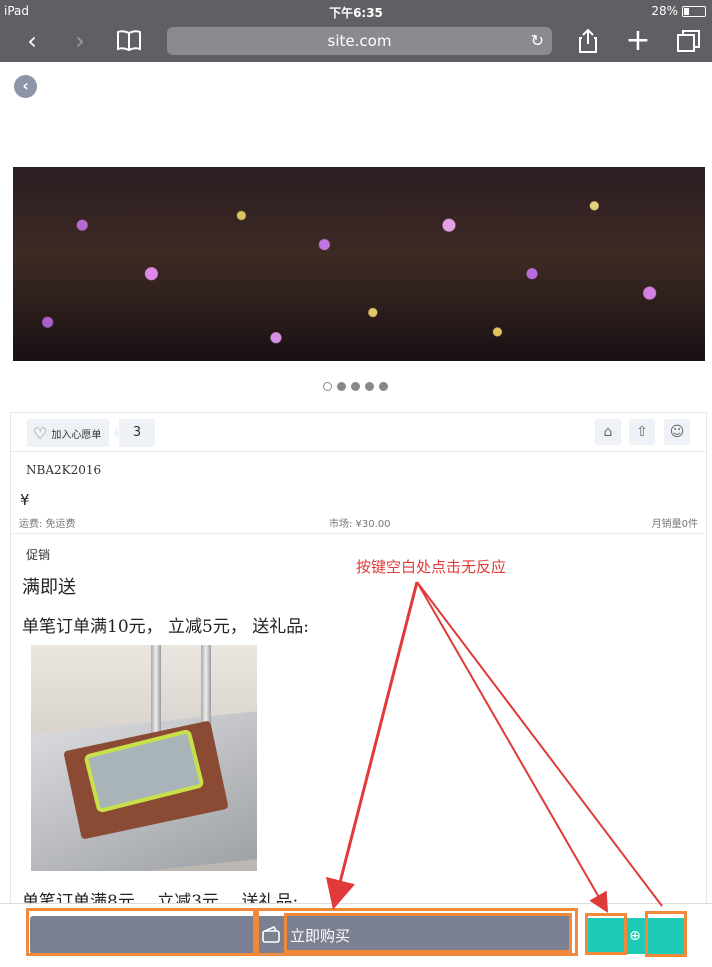 This screenshot has width=712, height=967. Describe the element at coordinates (694, 11) in the screenshot. I see `battery-icon` at that location.